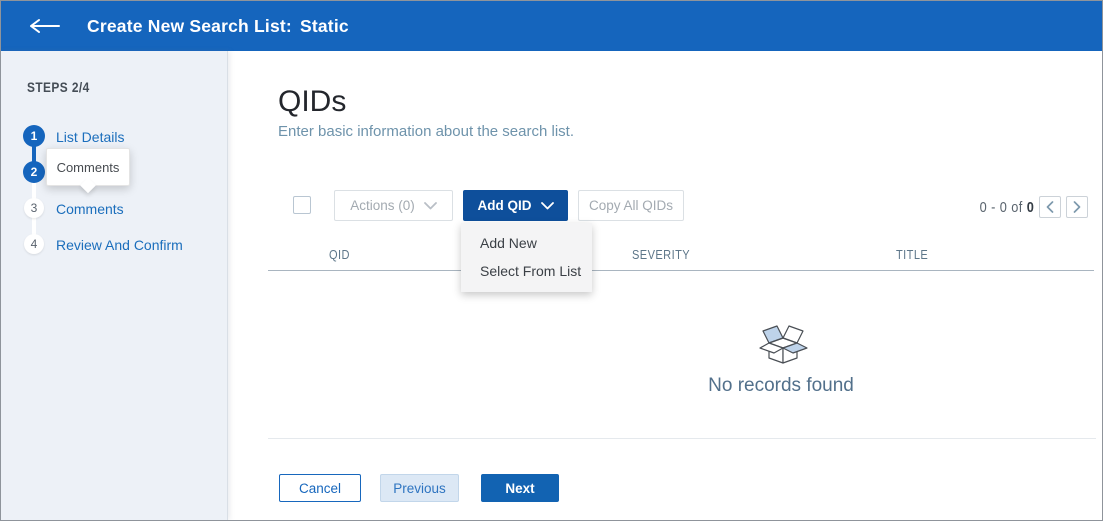  I want to click on menu-item-add-new: Add New, so click(526, 243).